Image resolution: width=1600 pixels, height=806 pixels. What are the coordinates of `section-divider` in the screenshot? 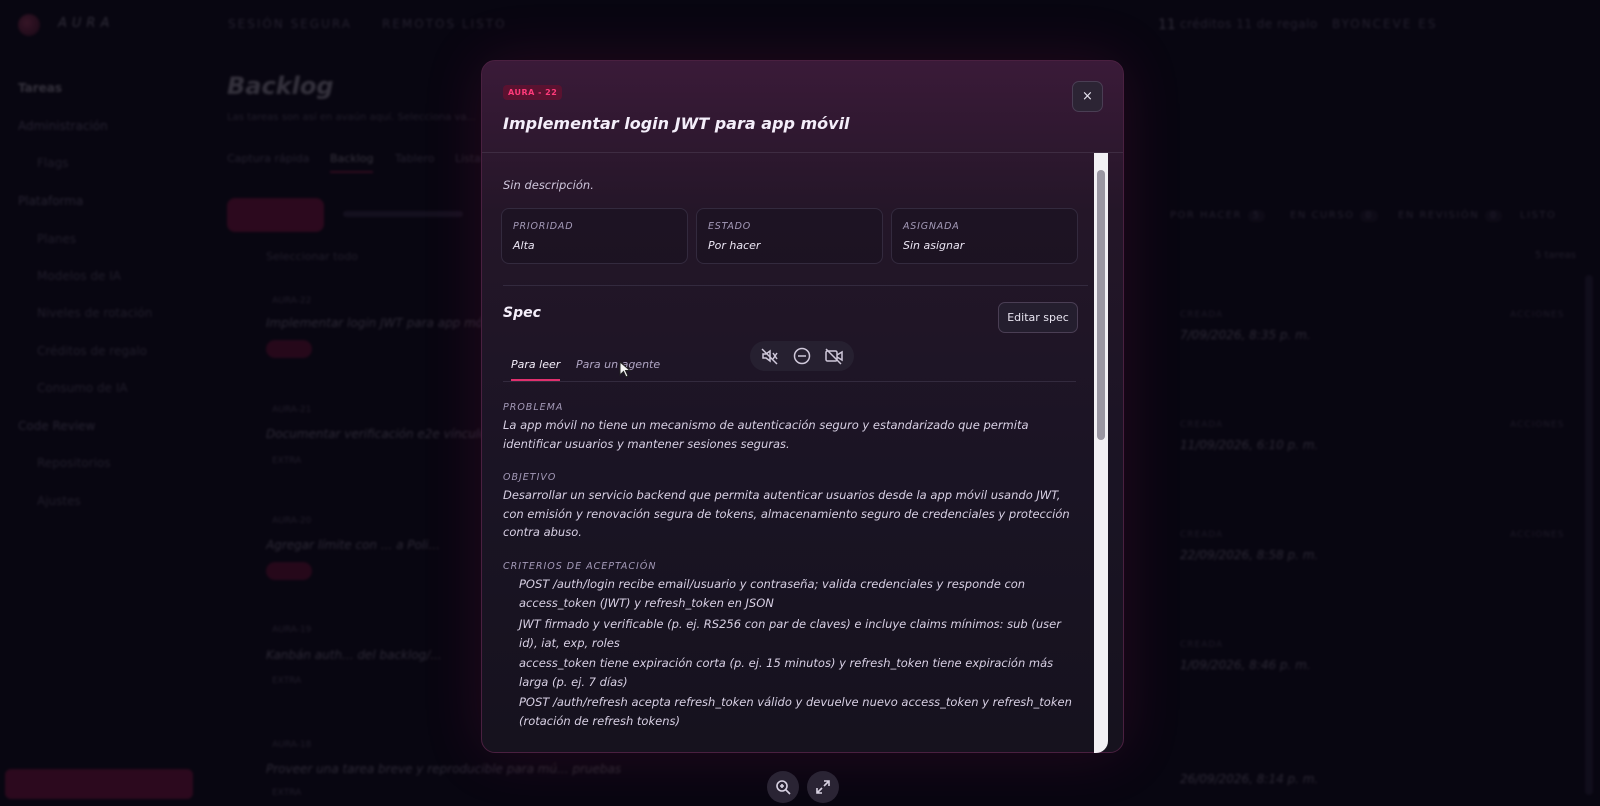 It's located at (795, 285).